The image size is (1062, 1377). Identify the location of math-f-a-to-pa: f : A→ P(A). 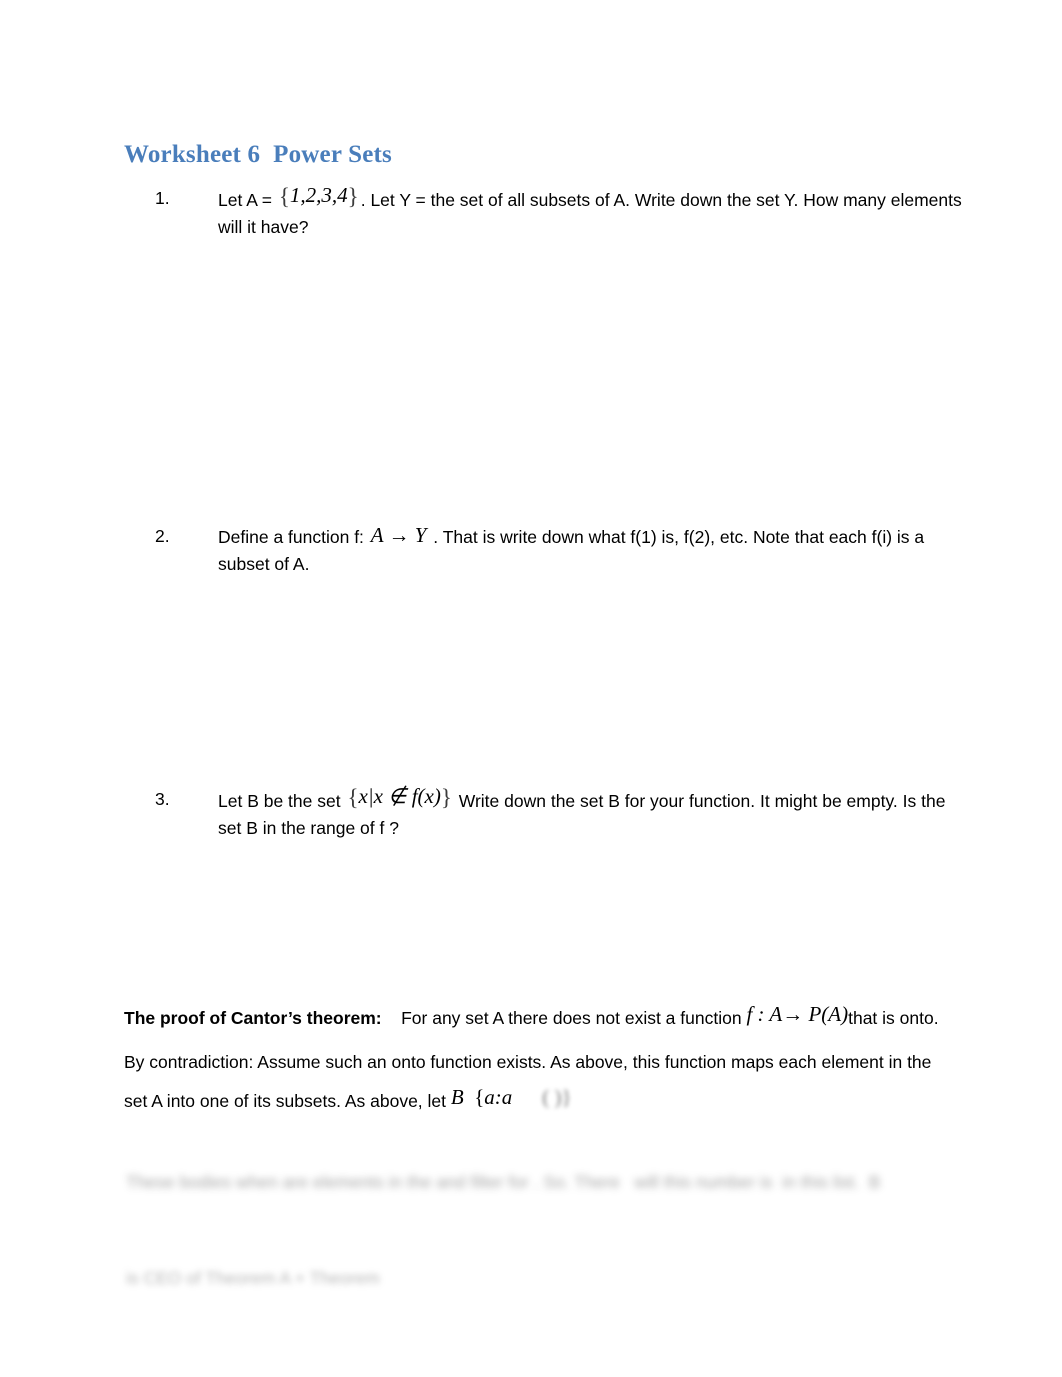
(797, 1014).